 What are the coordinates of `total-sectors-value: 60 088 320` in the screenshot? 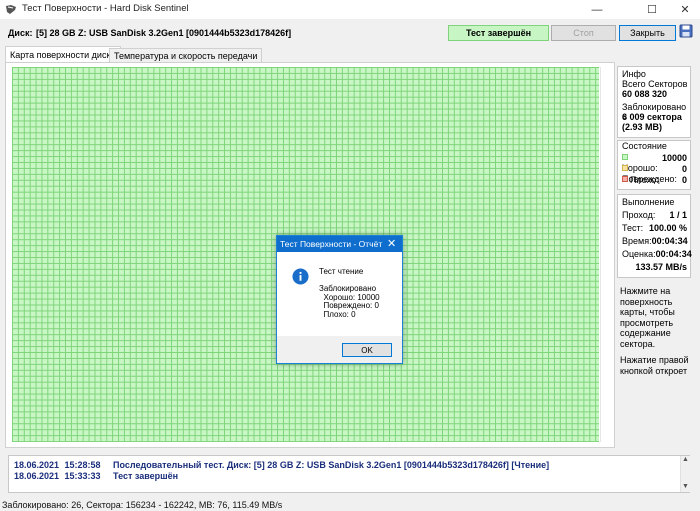 It's located at (645, 94).